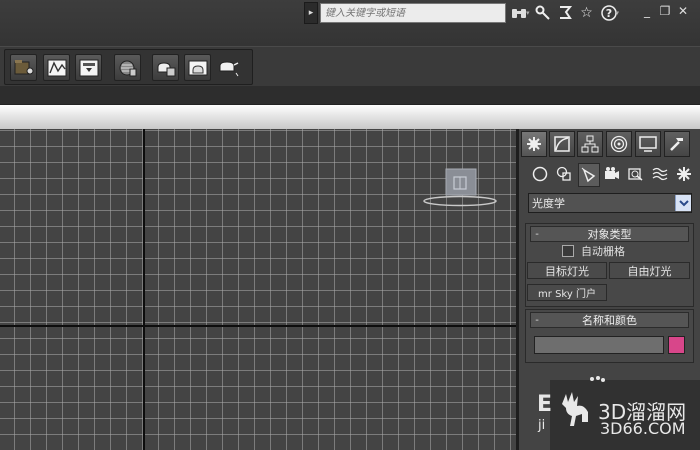  Describe the element at coordinates (528, 13) in the screenshot. I see `search-dropdown-arrow-icon: ▾` at that location.